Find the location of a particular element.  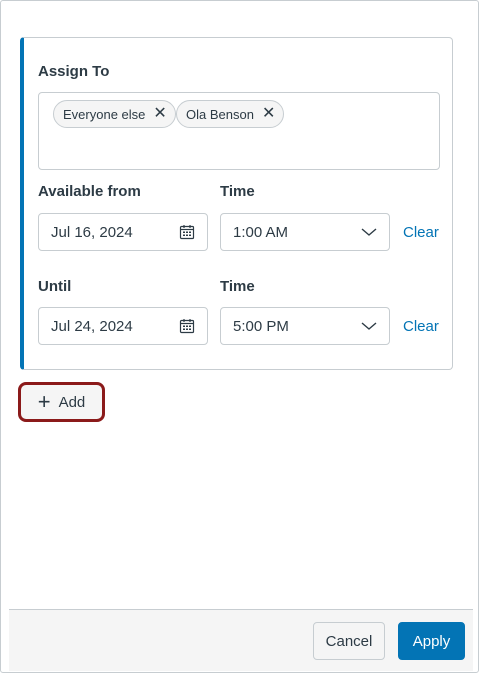

assign-to-label: Assign To is located at coordinates (74, 71).